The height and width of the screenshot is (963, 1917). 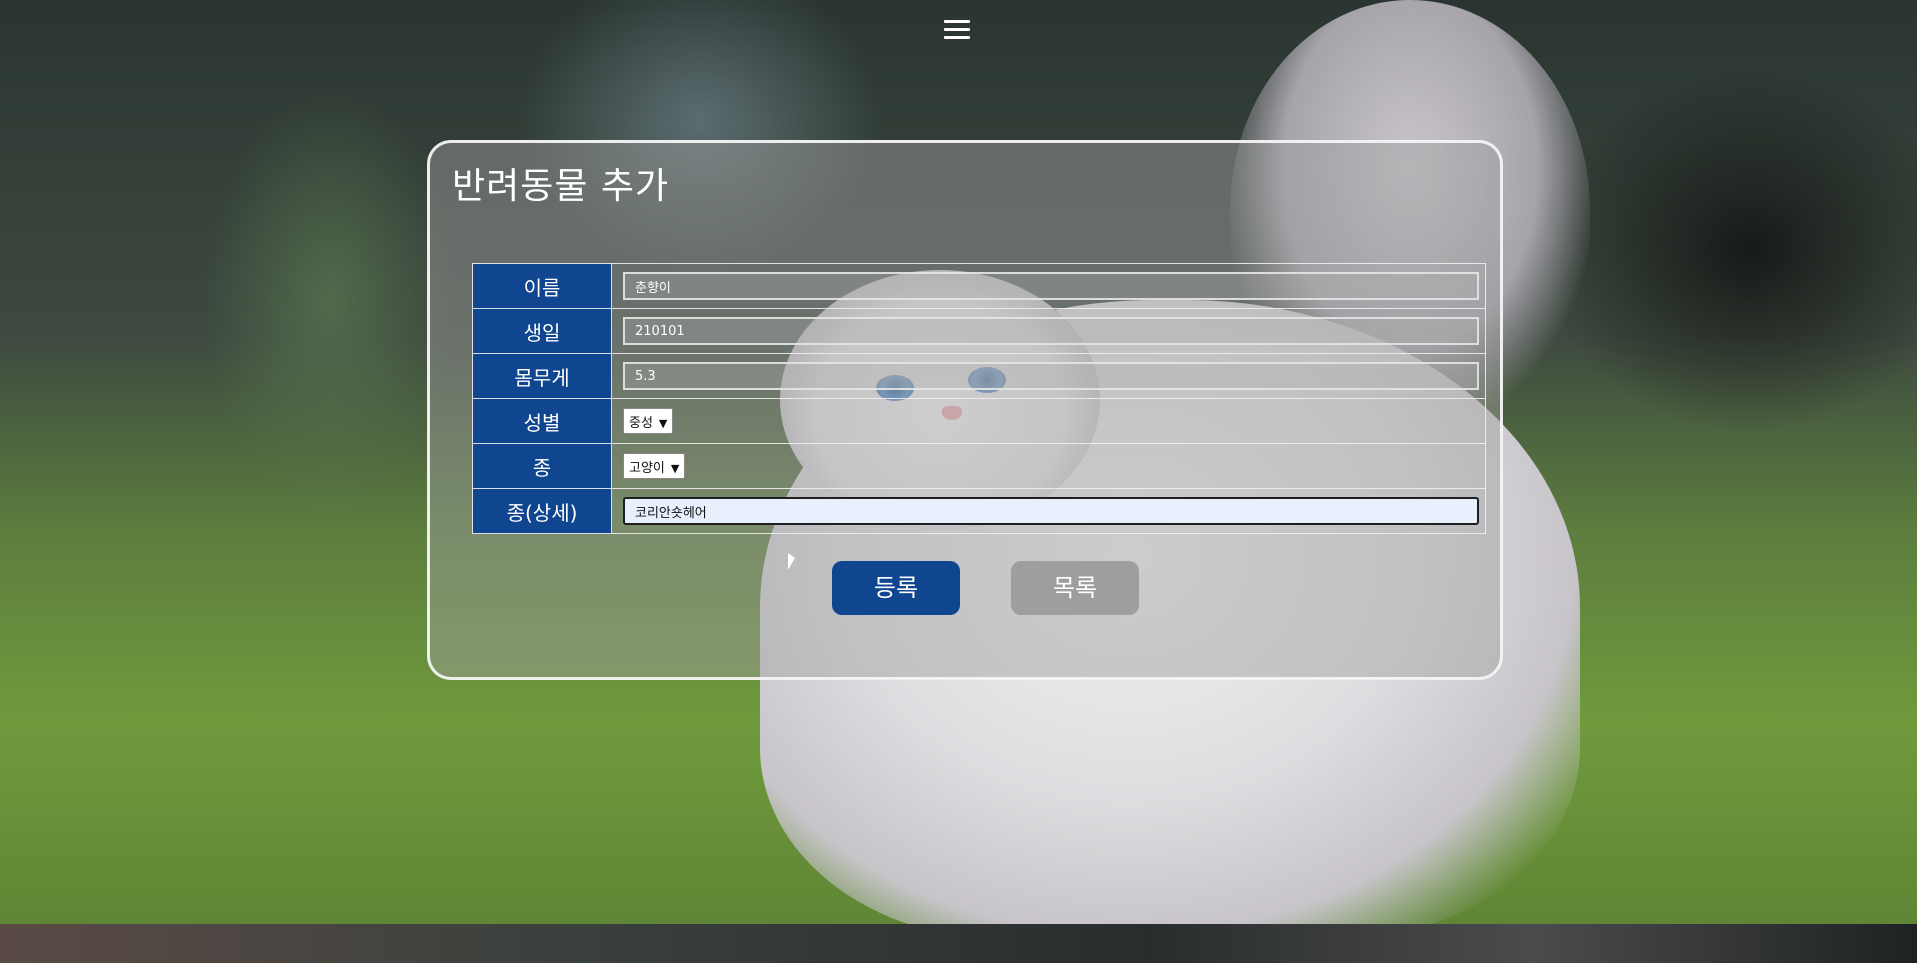 What do you see at coordinates (542, 376) in the screenshot?
I see `weight-label: 몸무게` at bounding box center [542, 376].